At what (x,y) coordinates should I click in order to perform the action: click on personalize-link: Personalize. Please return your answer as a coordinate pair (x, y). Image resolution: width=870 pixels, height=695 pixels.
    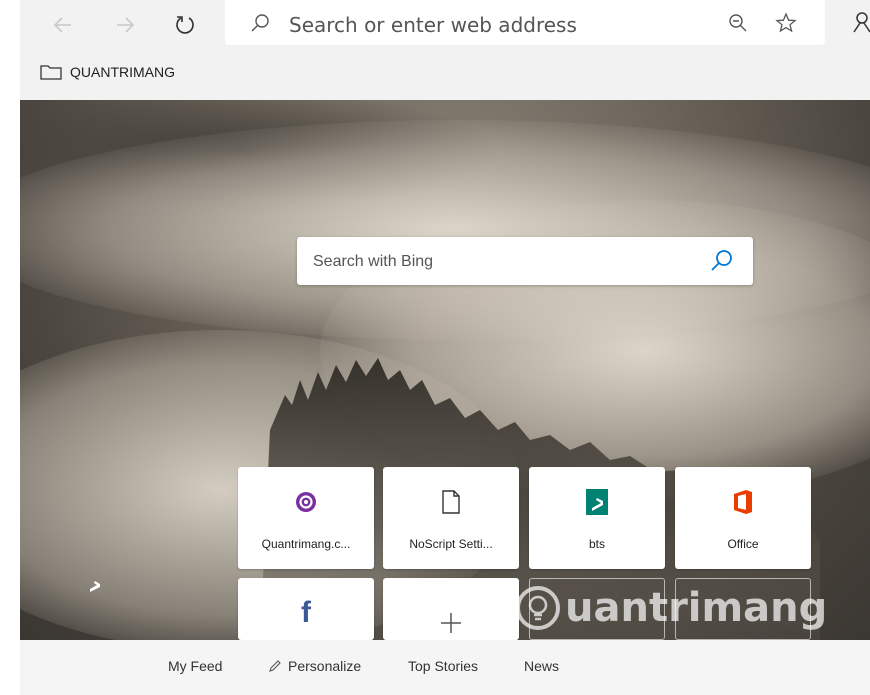
    Looking at the image, I should click on (314, 666).